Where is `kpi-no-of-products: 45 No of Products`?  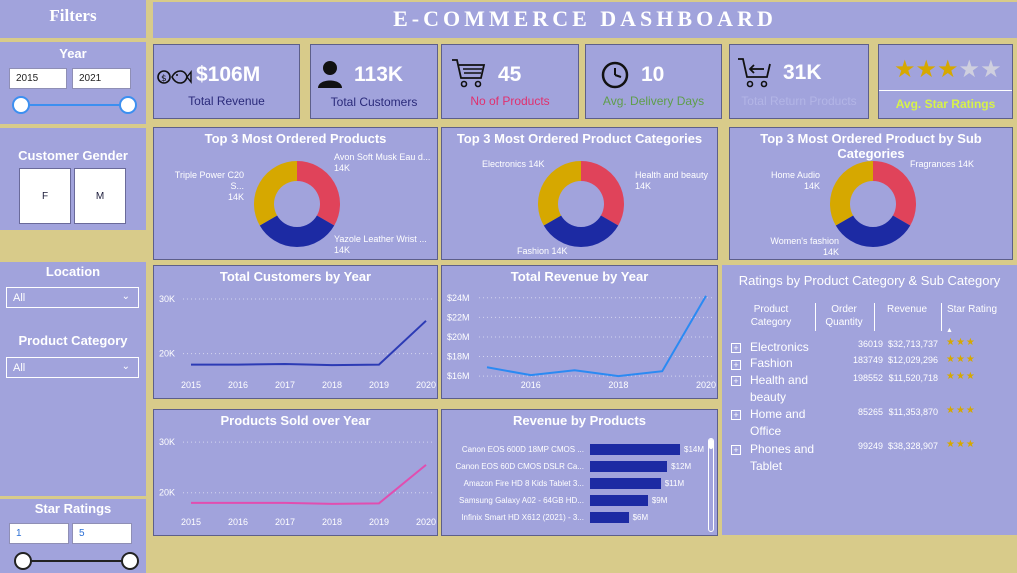 kpi-no-of-products: 45 No of Products is located at coordinates (510, 81).